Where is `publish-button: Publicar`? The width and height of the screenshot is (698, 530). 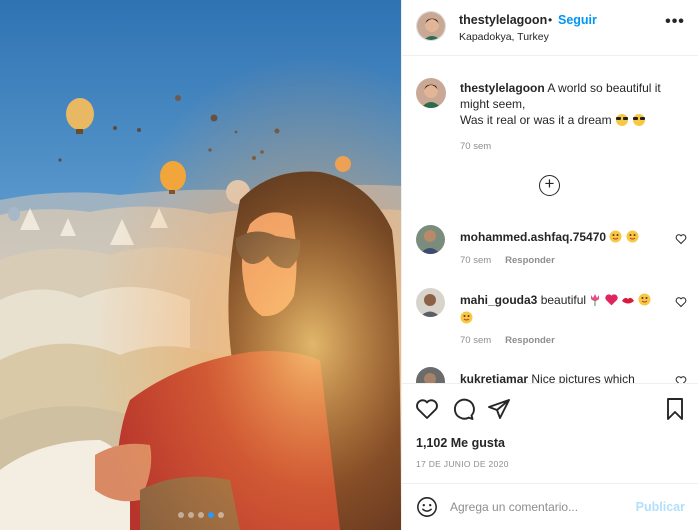
publish-button: Publicar is located at coordinates (660, 507).